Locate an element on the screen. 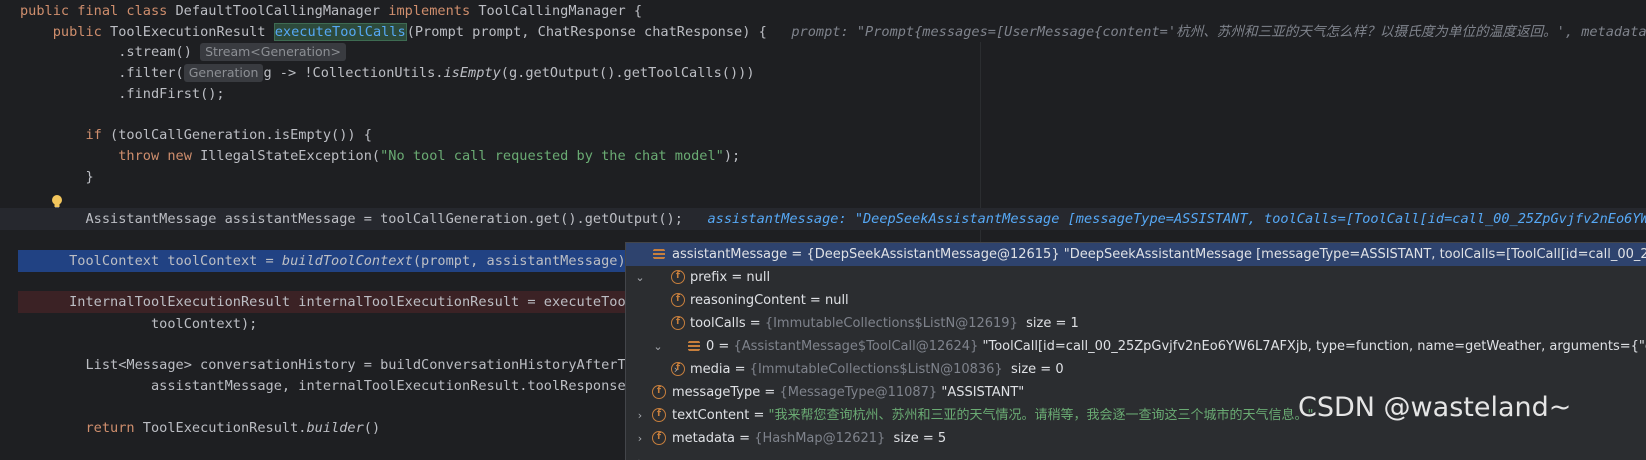 Image resolution: width=1646 pixels, height=460 pixels. var-ref: {AssistantMessage$ToolCall@12624} is located at coordinates (855, 346).